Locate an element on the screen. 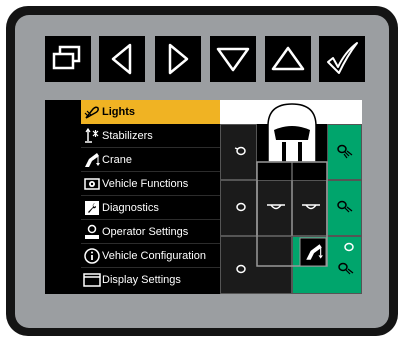 The height and width of the screenshot is (341, 407). work-light-icon is located at coordinates (349, 247).